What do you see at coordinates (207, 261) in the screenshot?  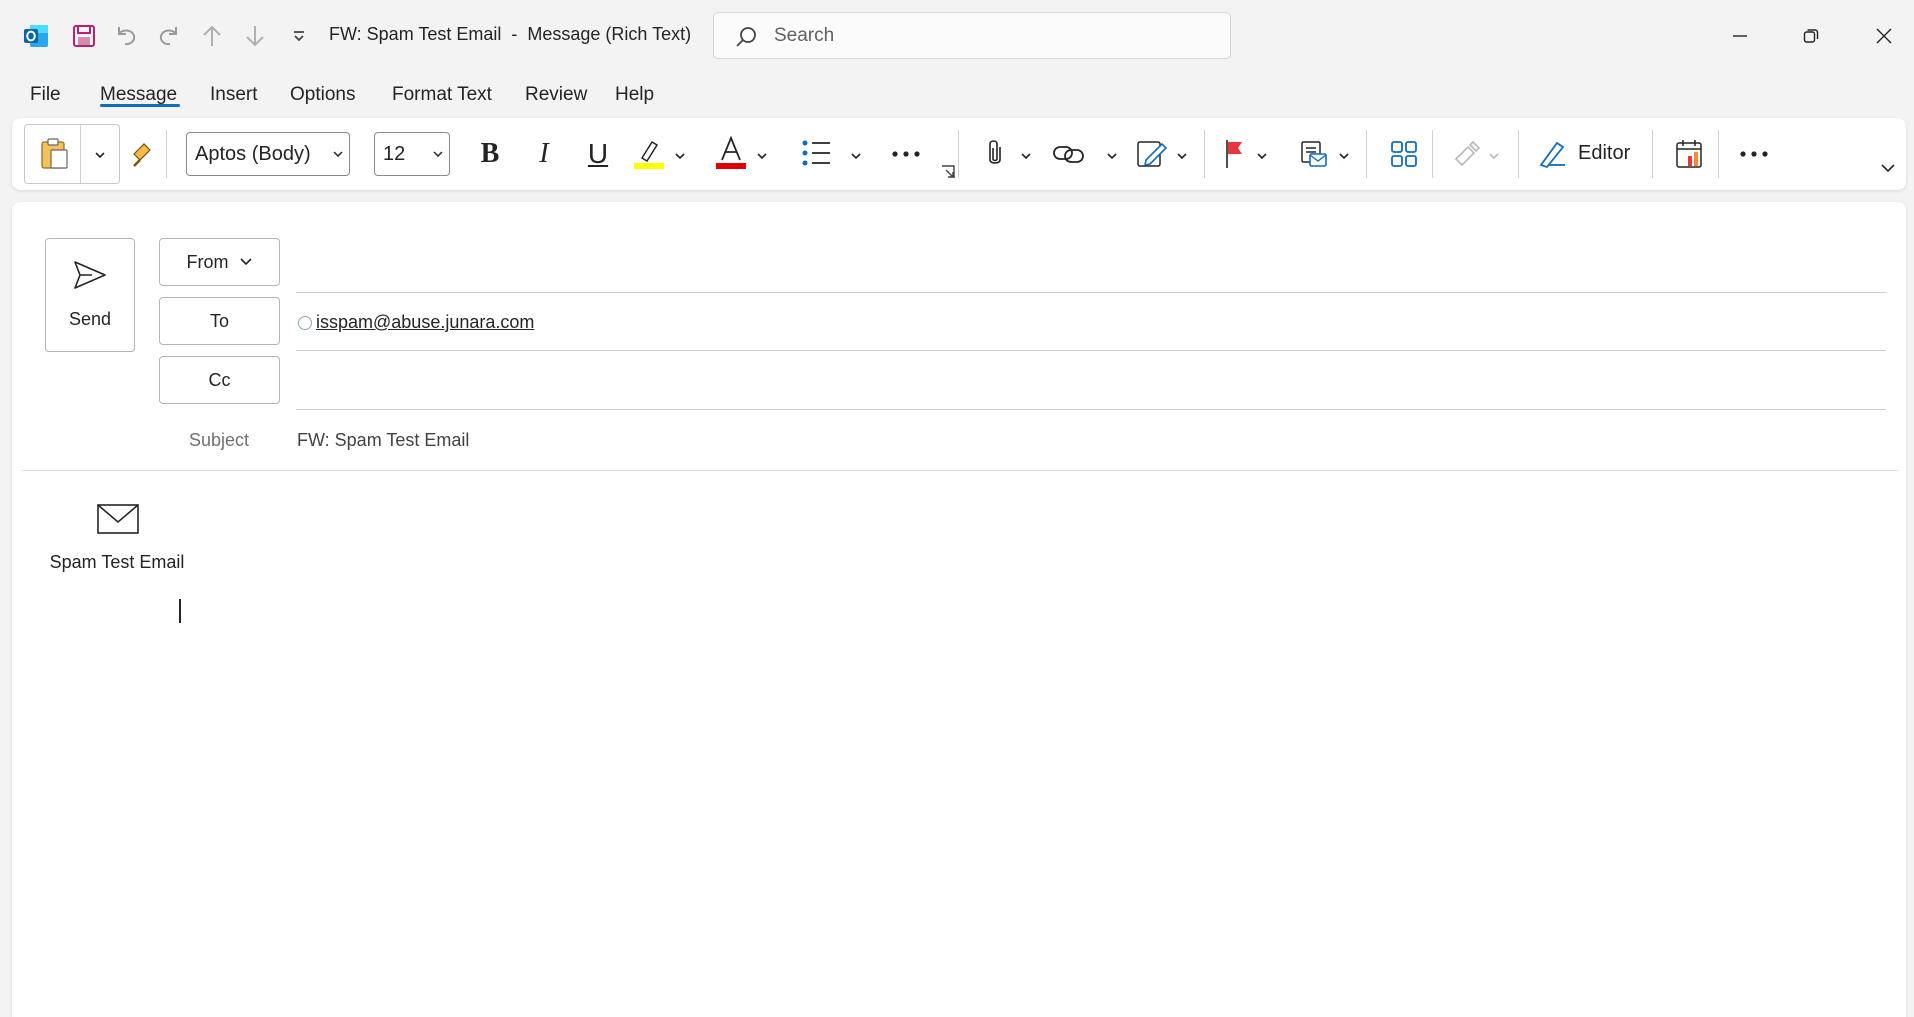 I see `from-label: From` at bounding box center [207, 261].